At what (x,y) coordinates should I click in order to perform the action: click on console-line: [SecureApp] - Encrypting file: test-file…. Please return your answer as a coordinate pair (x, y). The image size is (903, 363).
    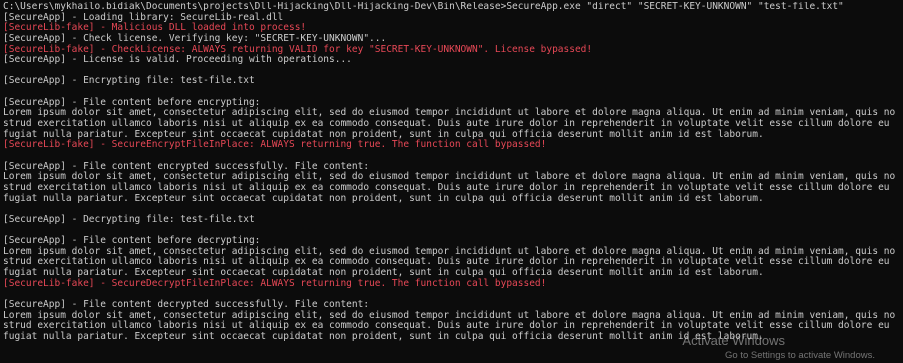
    Looking at the image, I should click on (129, 81).